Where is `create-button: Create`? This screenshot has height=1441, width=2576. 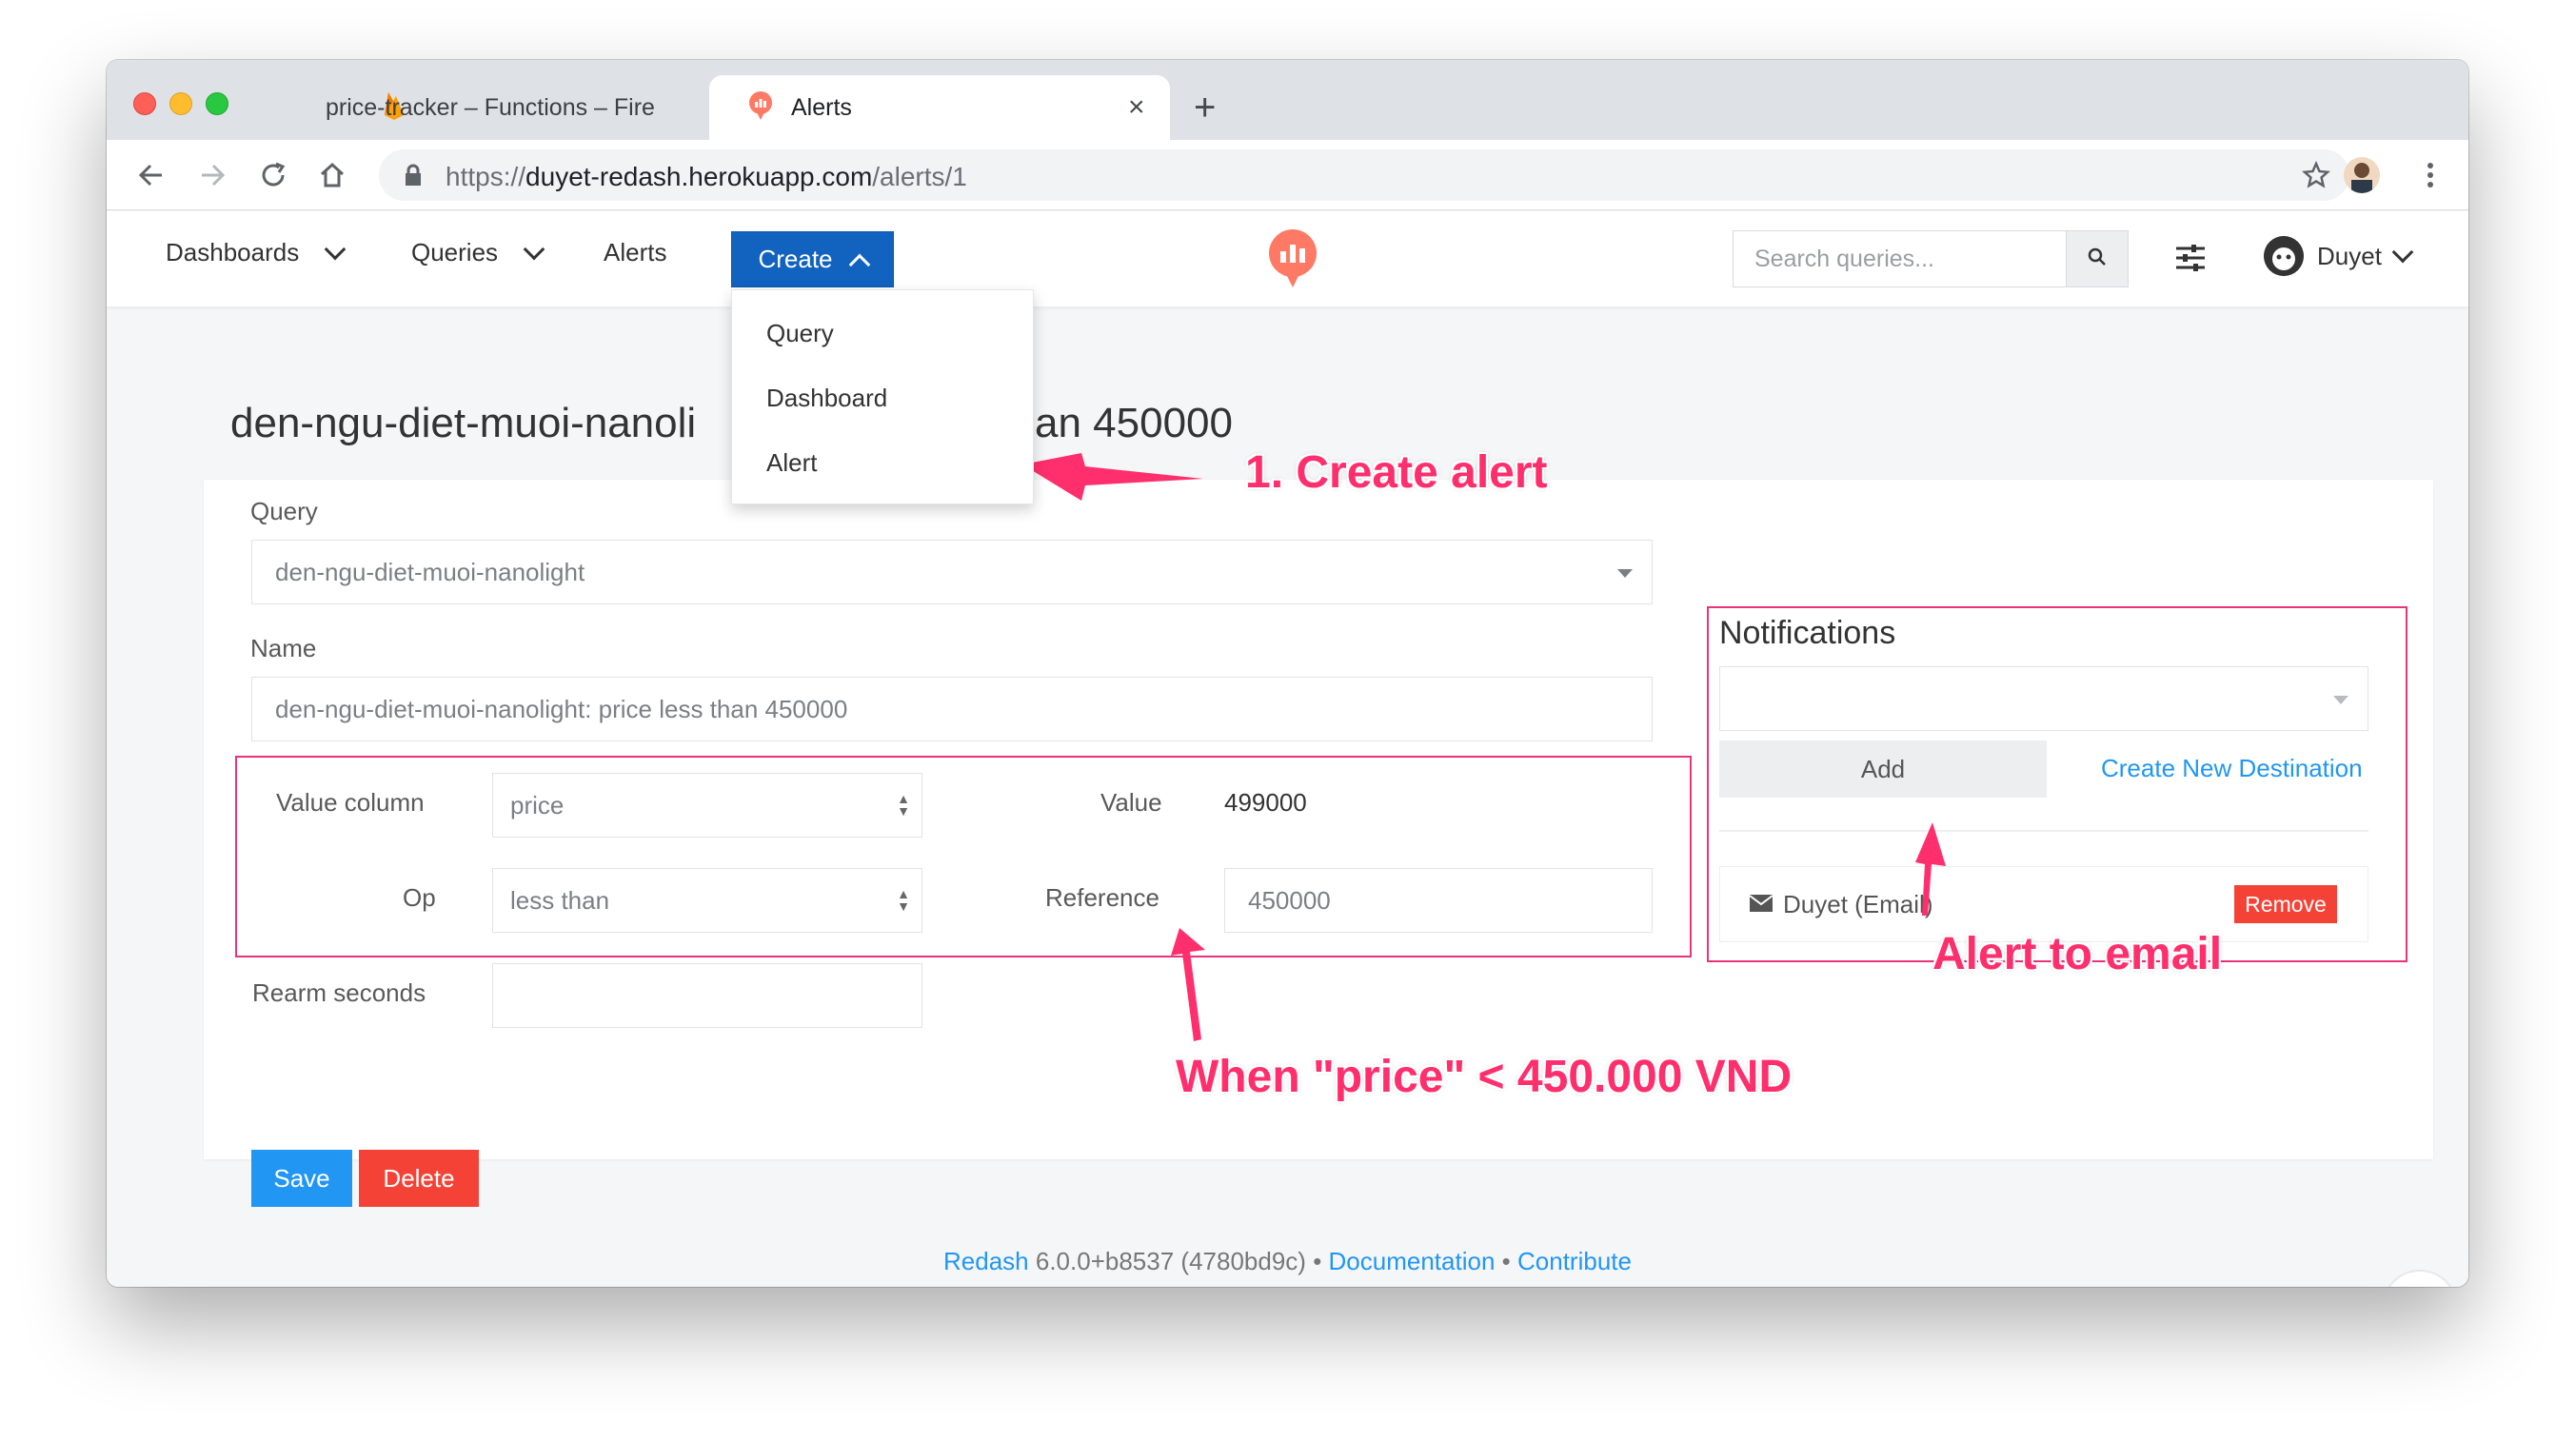
create-button: Create is located at coordinates (812, 259).